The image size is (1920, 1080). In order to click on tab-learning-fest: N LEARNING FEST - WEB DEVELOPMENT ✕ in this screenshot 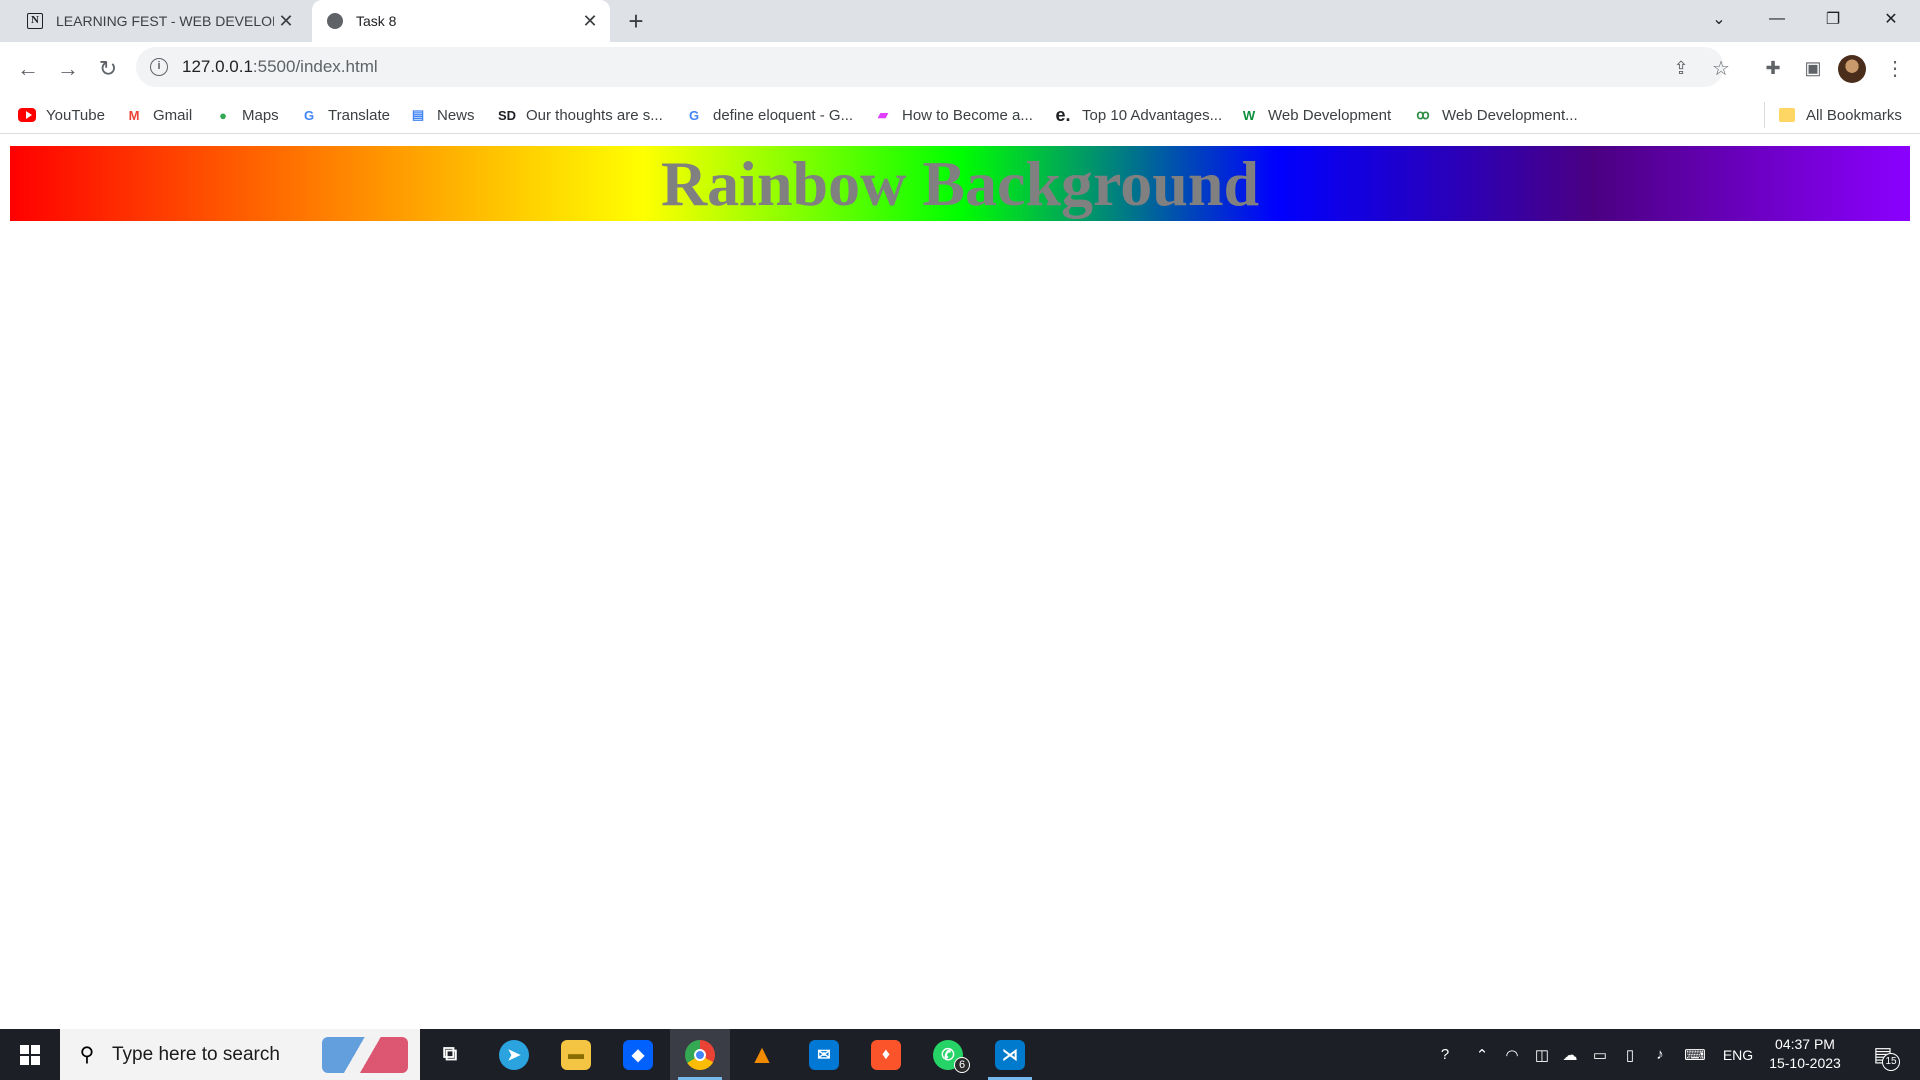, I will do `click(160, 21)`.